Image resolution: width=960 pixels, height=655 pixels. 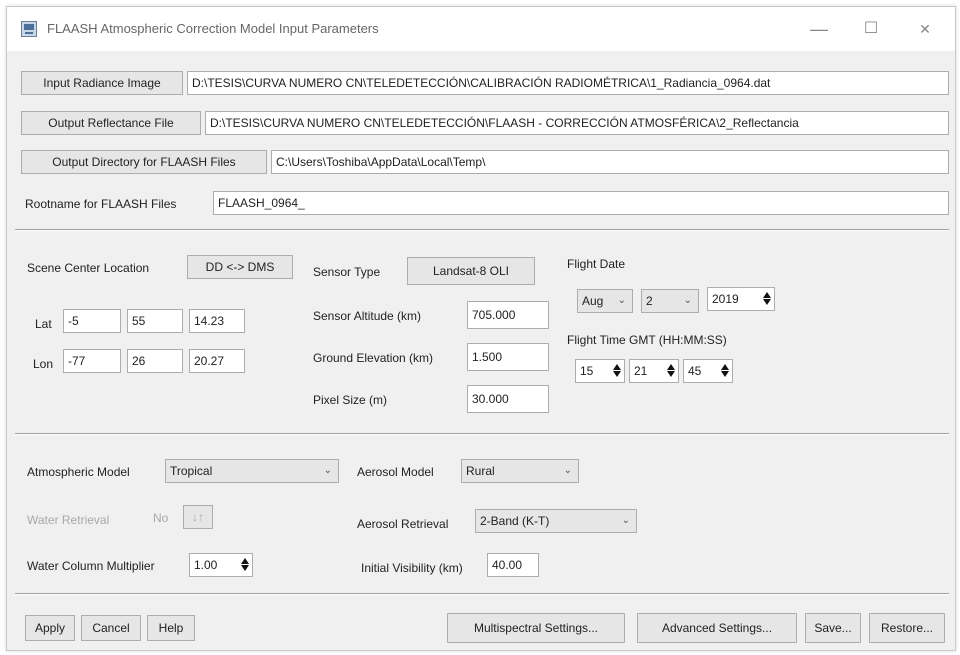 I want to click on minimize-button: —, so click(x=819, y=29).